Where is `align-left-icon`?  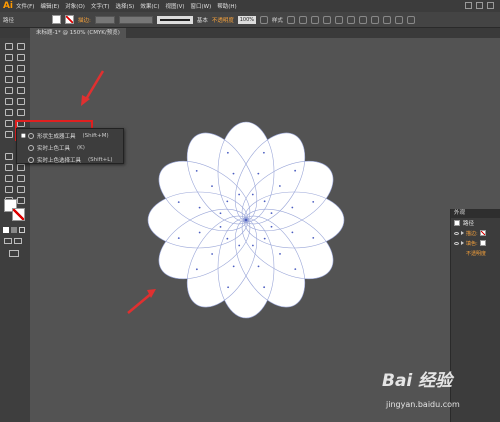 align-left-icon is located at coordinates (314, 19).